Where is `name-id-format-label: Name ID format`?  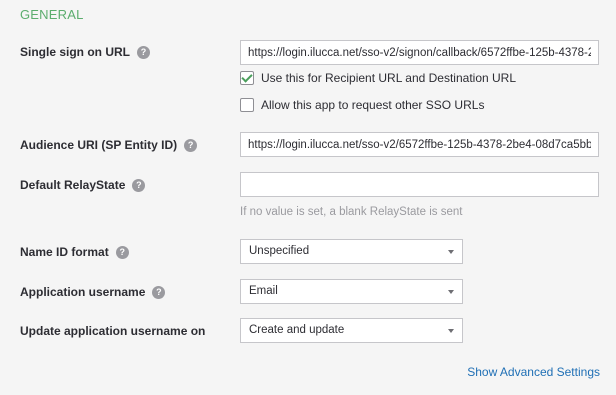
name-id-format-label: Name ID format is located at coordinates (64, 252).